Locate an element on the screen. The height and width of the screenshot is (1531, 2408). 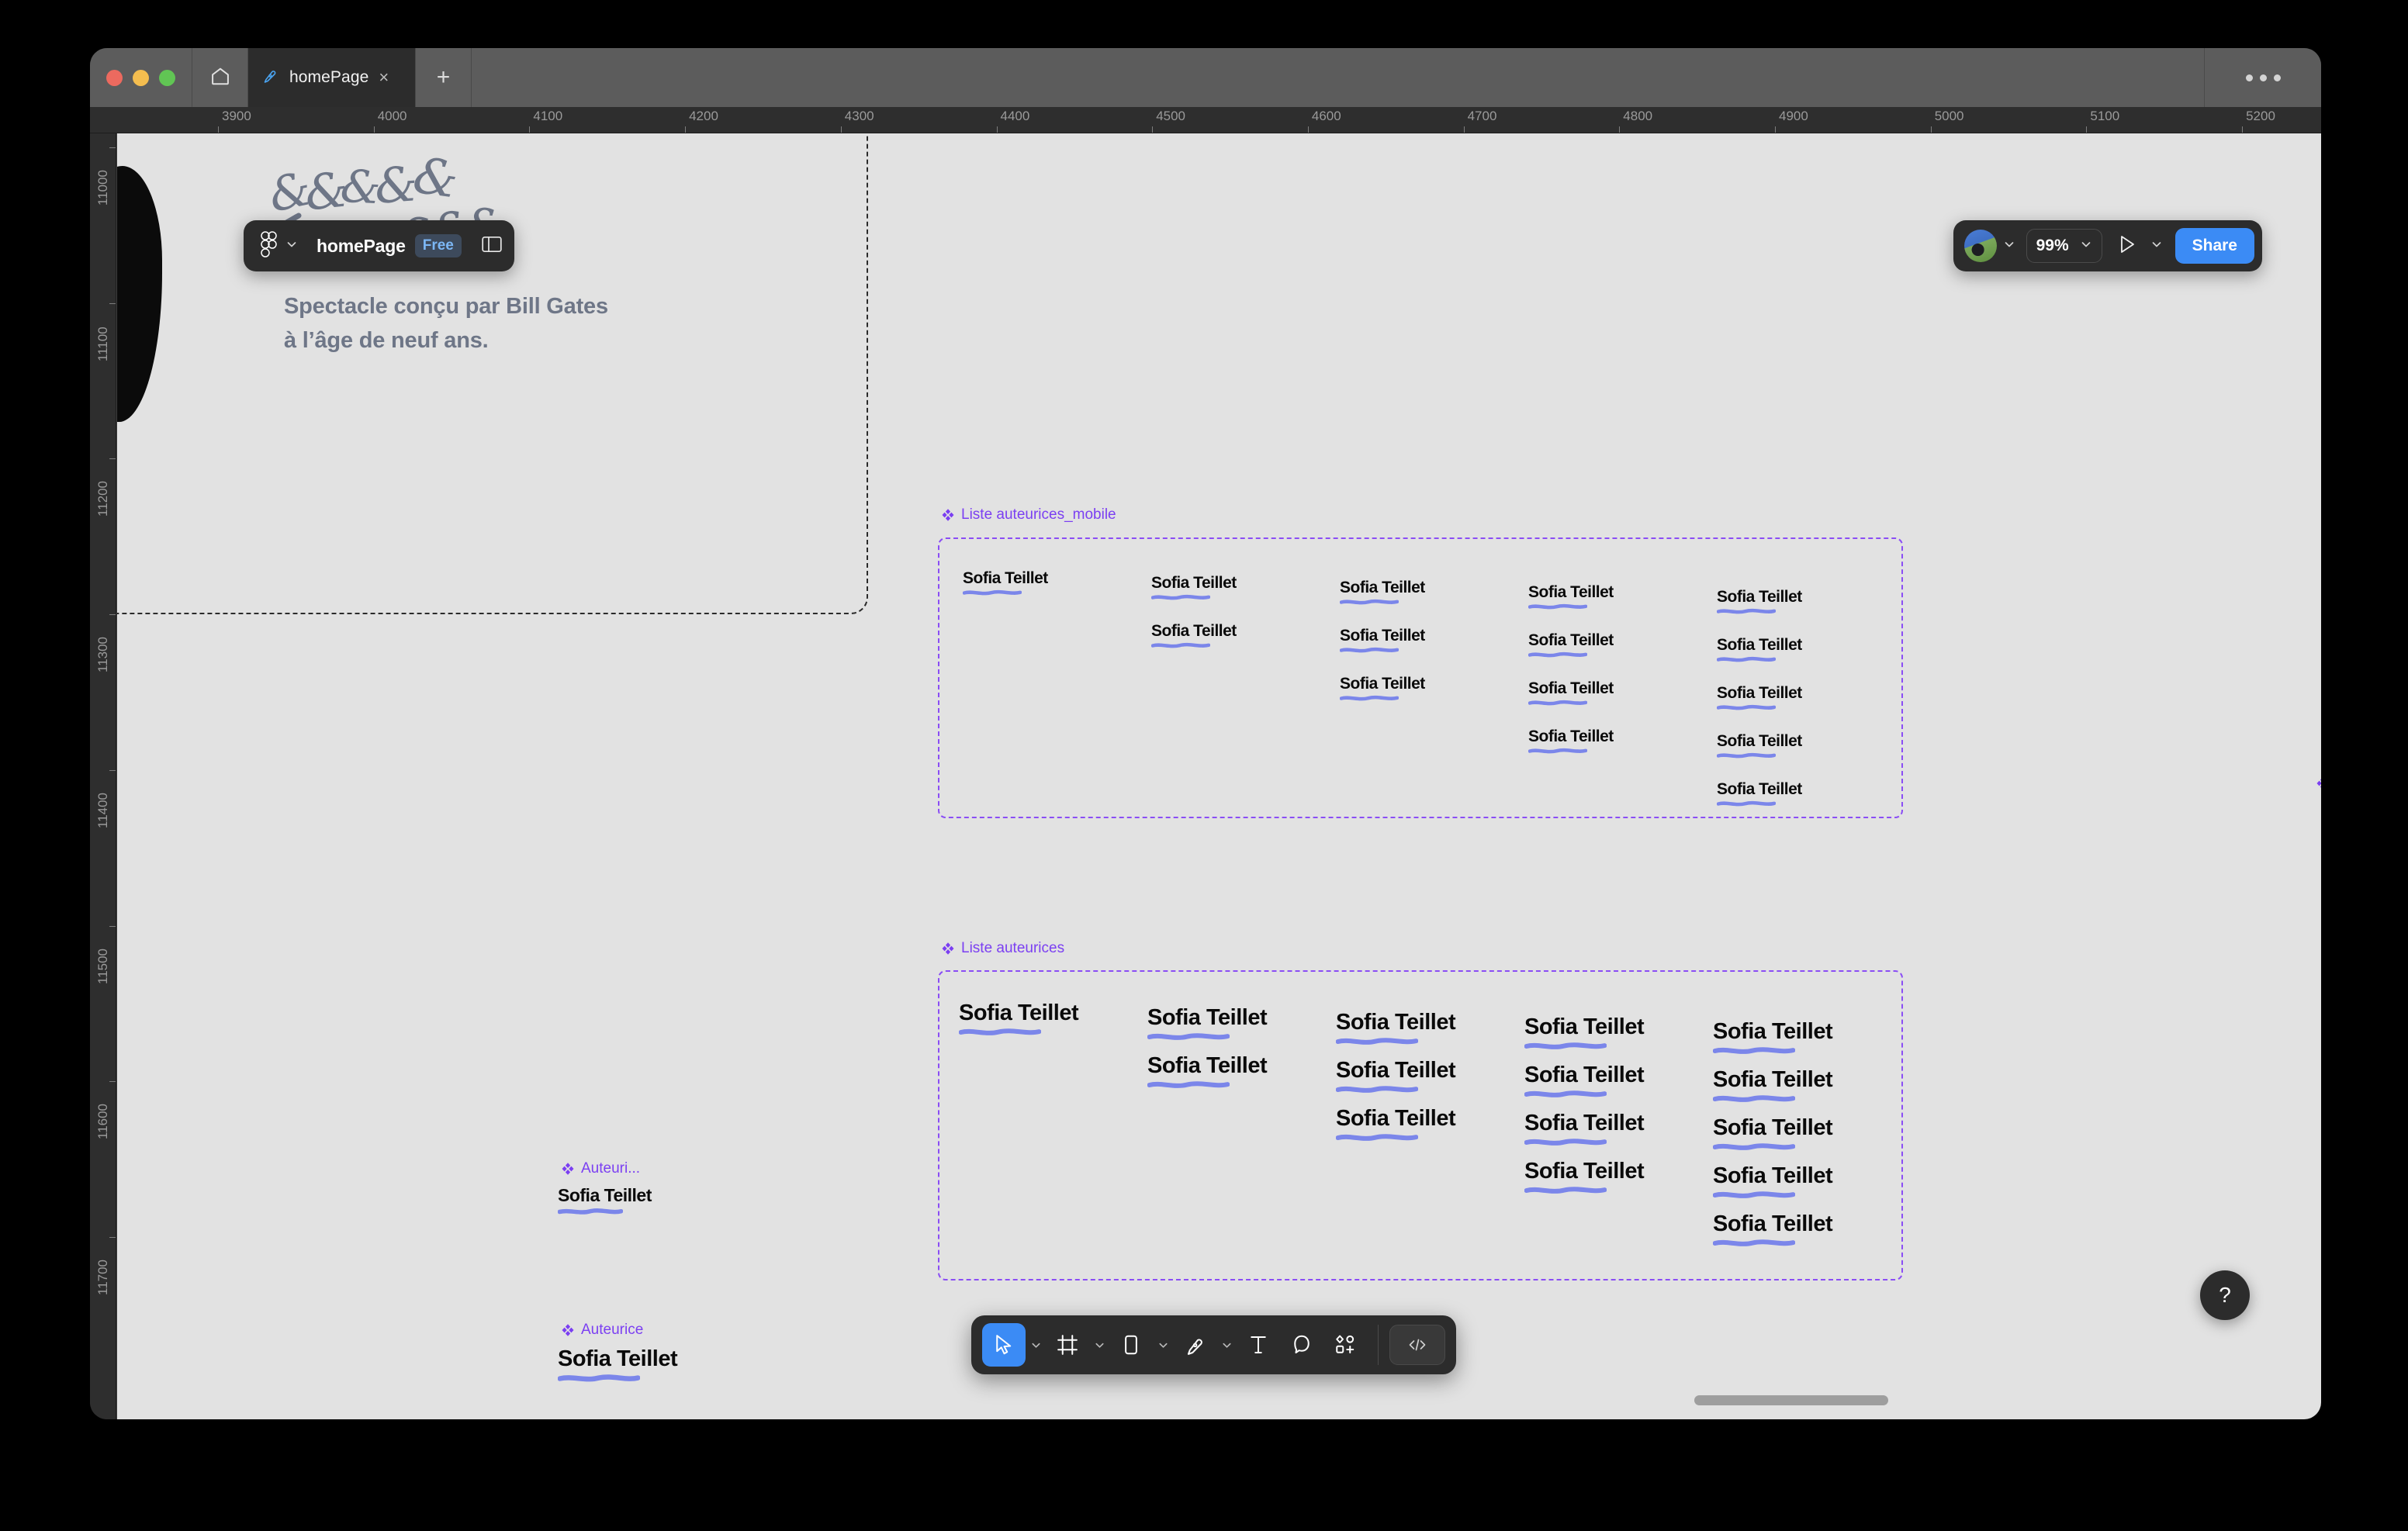
frame-tool is located at coordinates (1067, 1345).